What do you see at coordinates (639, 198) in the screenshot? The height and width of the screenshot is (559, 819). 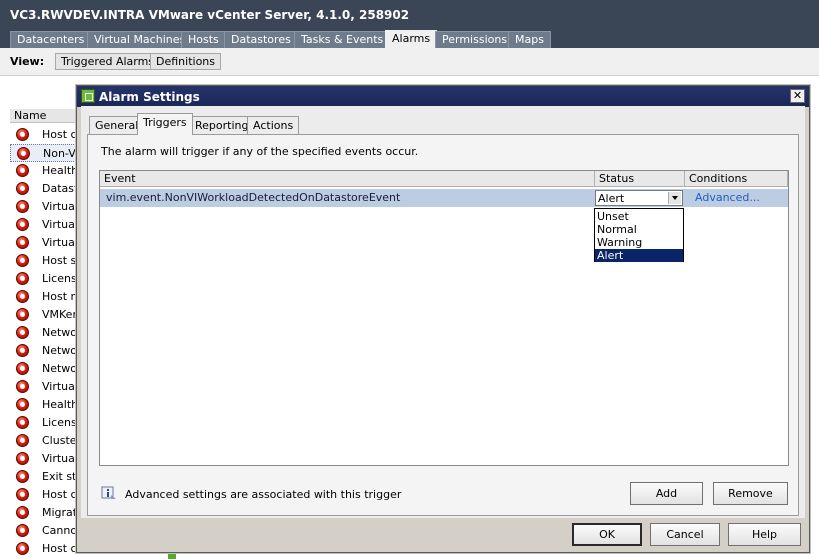 I see `status-select: Alert` at bounding box center [639, 198].